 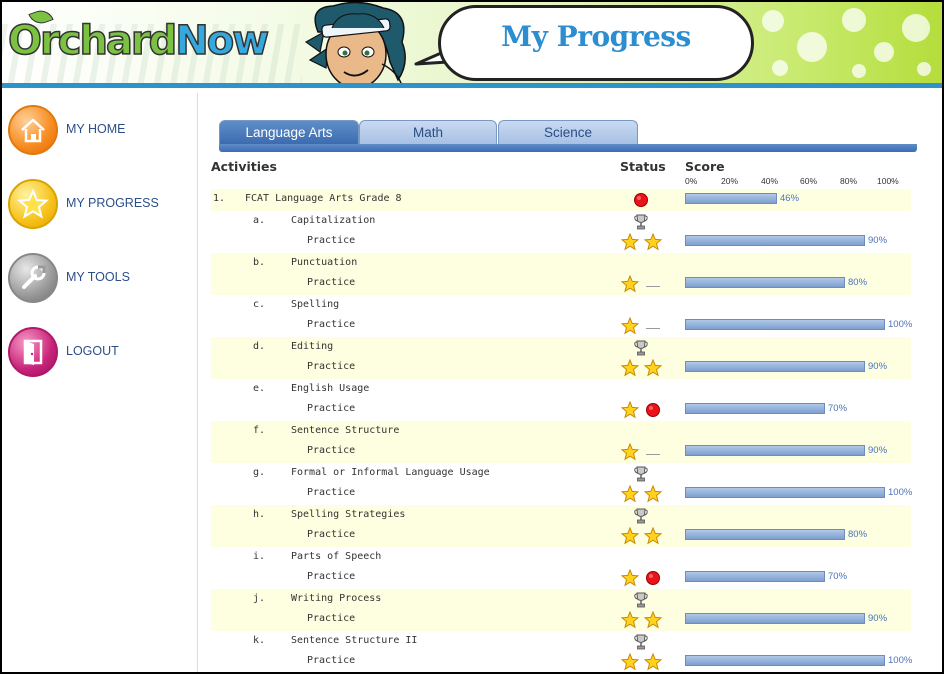 What do you see at coordinates (315, 304) in the screenshot?
I see `unit-title: Spelling` at bounding box center [315, 304].